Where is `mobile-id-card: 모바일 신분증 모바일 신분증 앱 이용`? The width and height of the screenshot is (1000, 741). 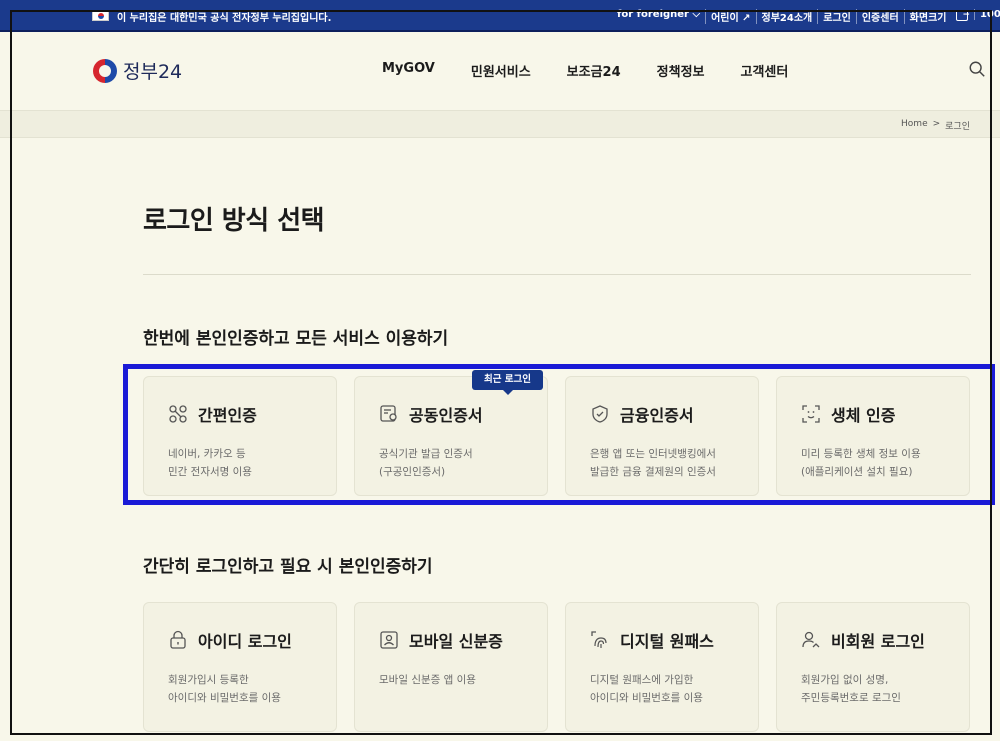 mobile-id-card: 모바일 신분증 모바일 신분증 앱 이용 is located at coordinates (451, 667).